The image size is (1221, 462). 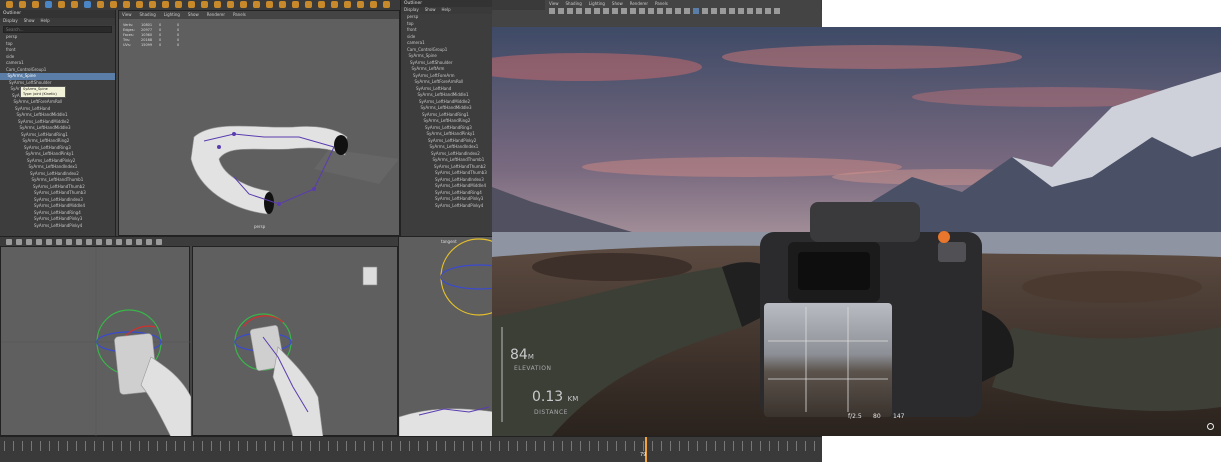 What do you see at coordinates (646, 449) in the screenshot?
I see `timeline-cursor` at bounding box center [646, 449].